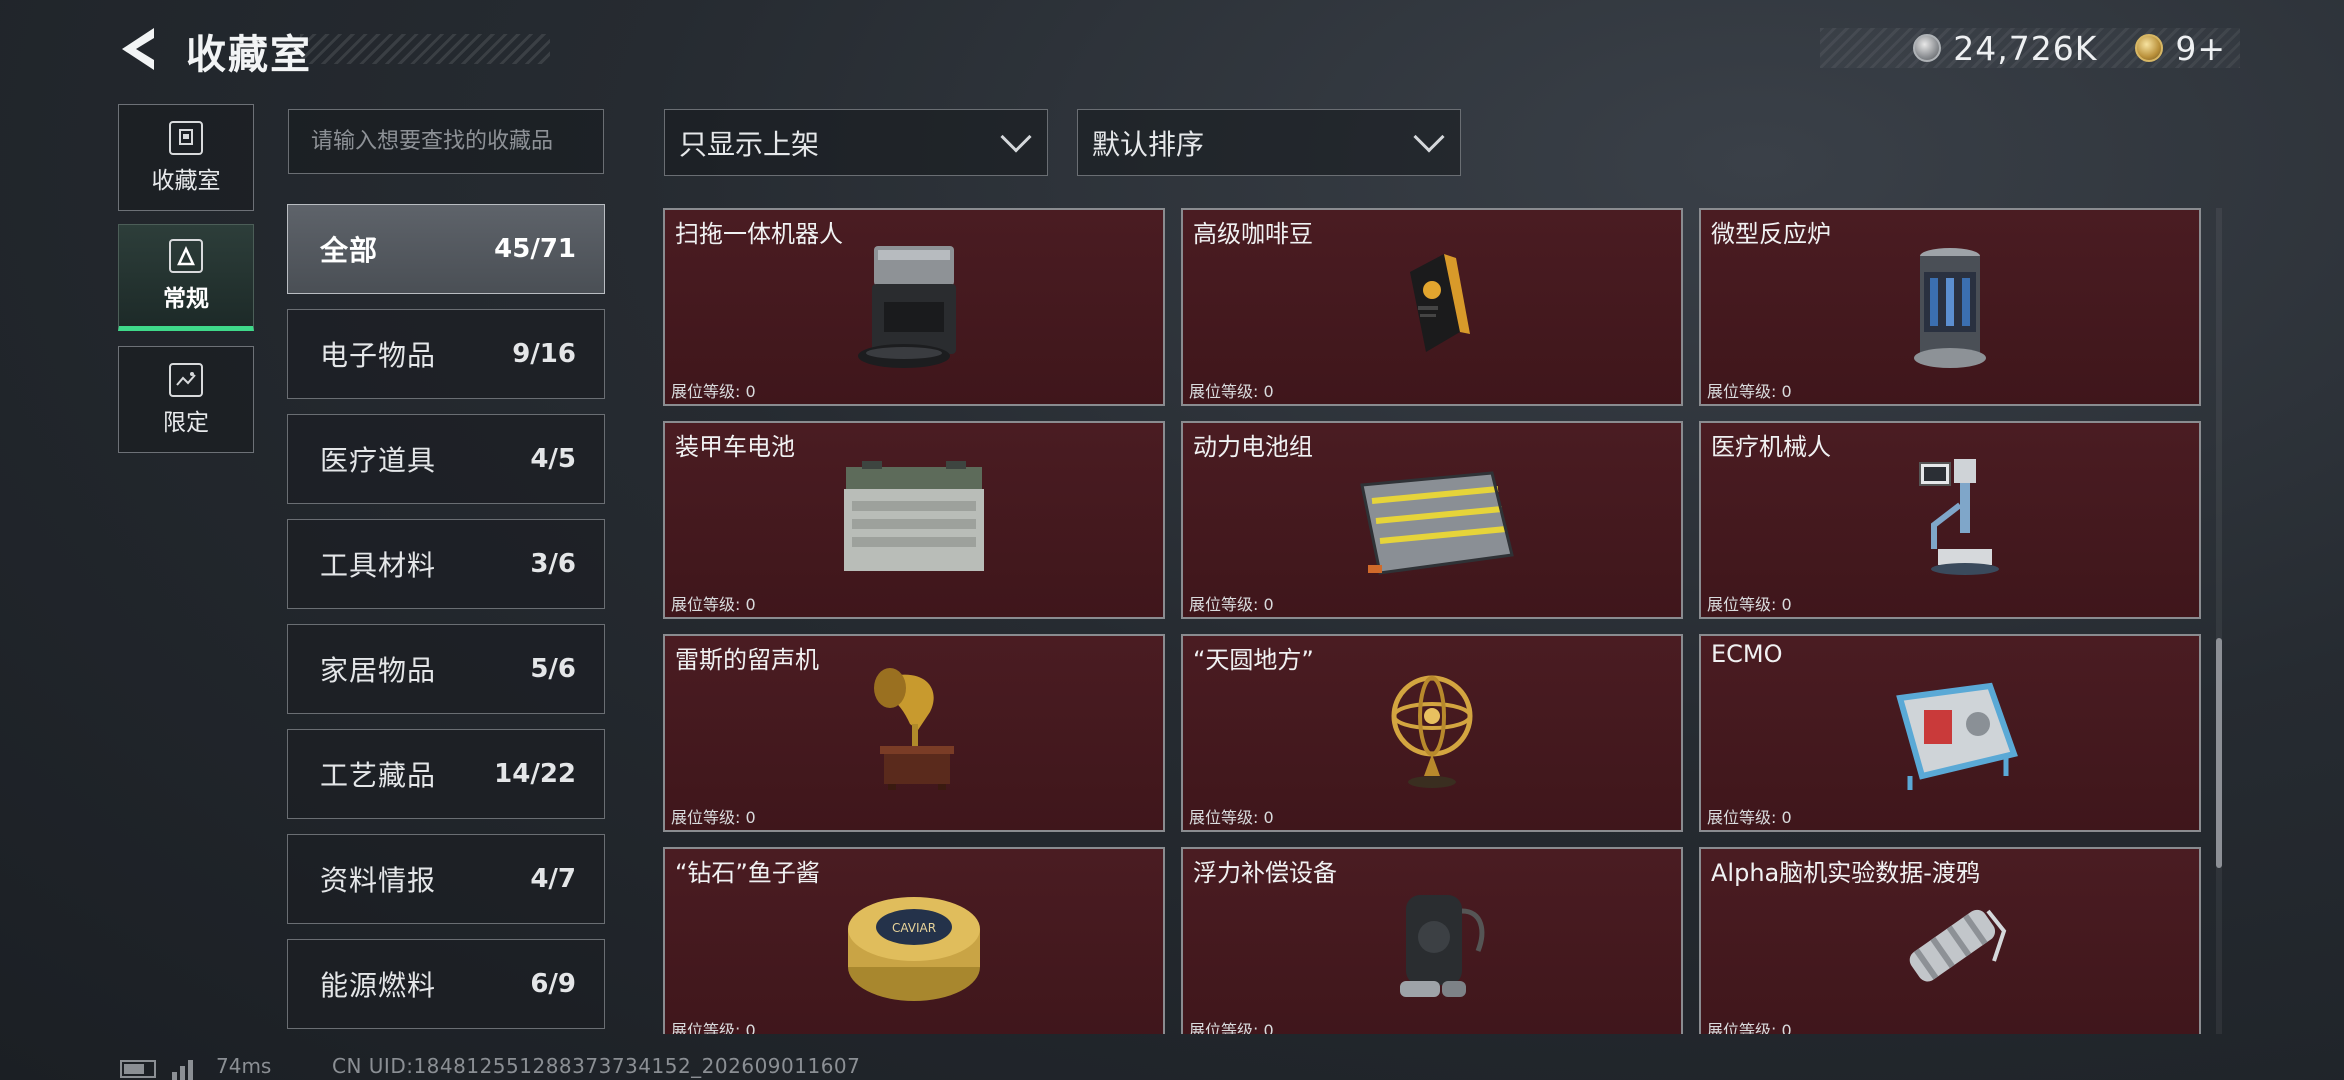 The height and width of the screenshot is (1080, 2344). Describe the element at coordinates (446, 564) in the screenshot. I see `category-tools: 工具材料 3/6` at that location.